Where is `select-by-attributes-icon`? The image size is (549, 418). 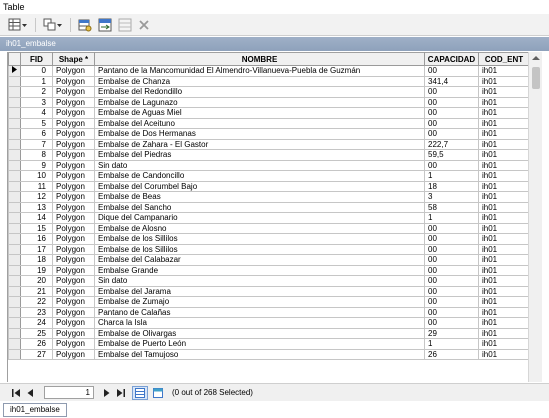
select-by-attributes-icon is located at coordinates (85, 25).